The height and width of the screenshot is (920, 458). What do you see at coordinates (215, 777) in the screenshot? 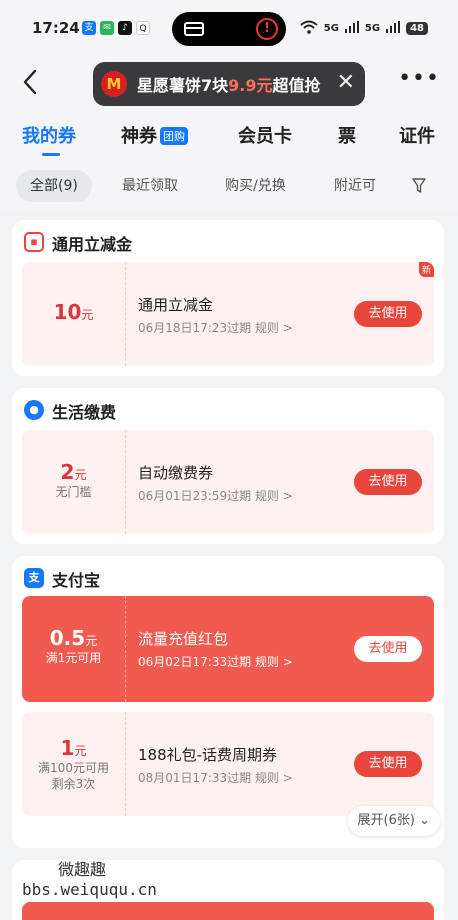
I see `coupon-expiry: 08月01日17:33过期 规则 >` at bounding box center [215, 777].